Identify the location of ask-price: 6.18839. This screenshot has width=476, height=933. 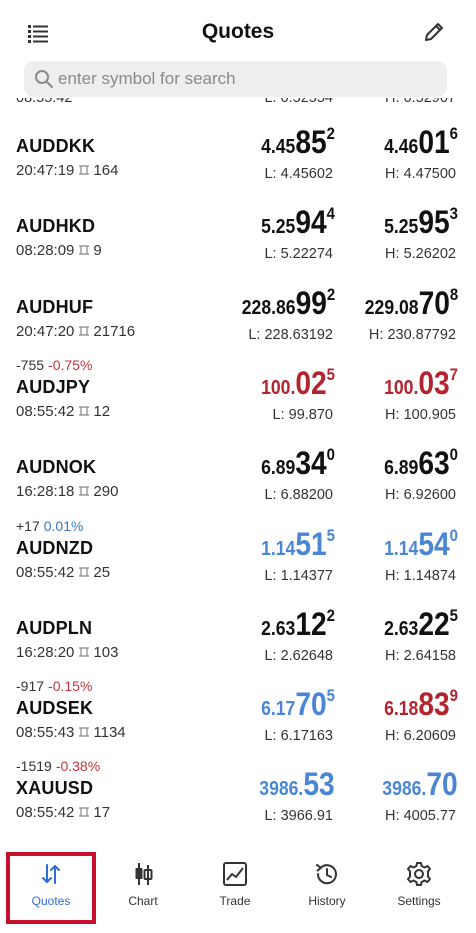
(421, 704).